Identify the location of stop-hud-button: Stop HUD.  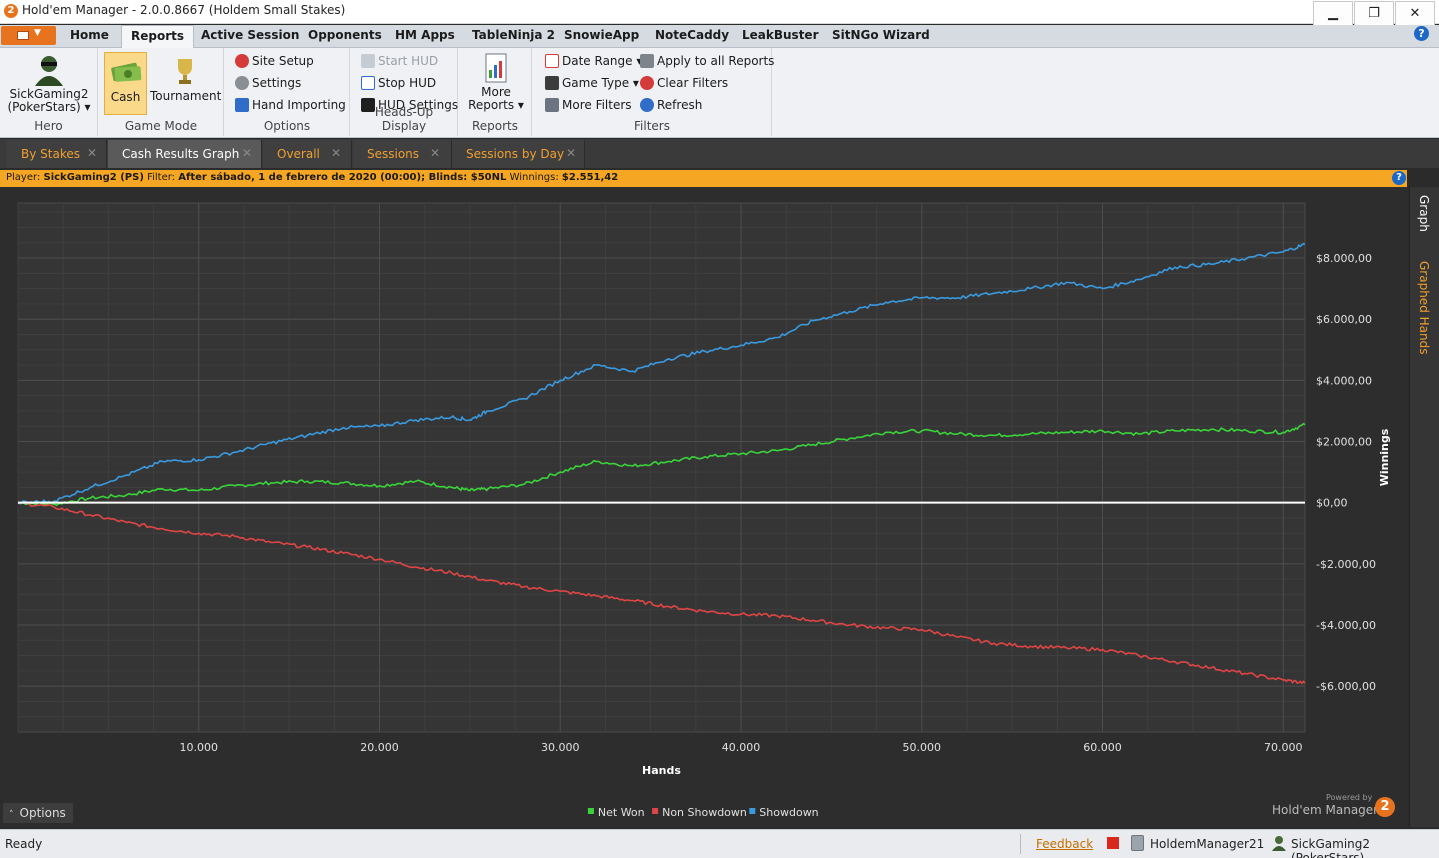
(398, 83).